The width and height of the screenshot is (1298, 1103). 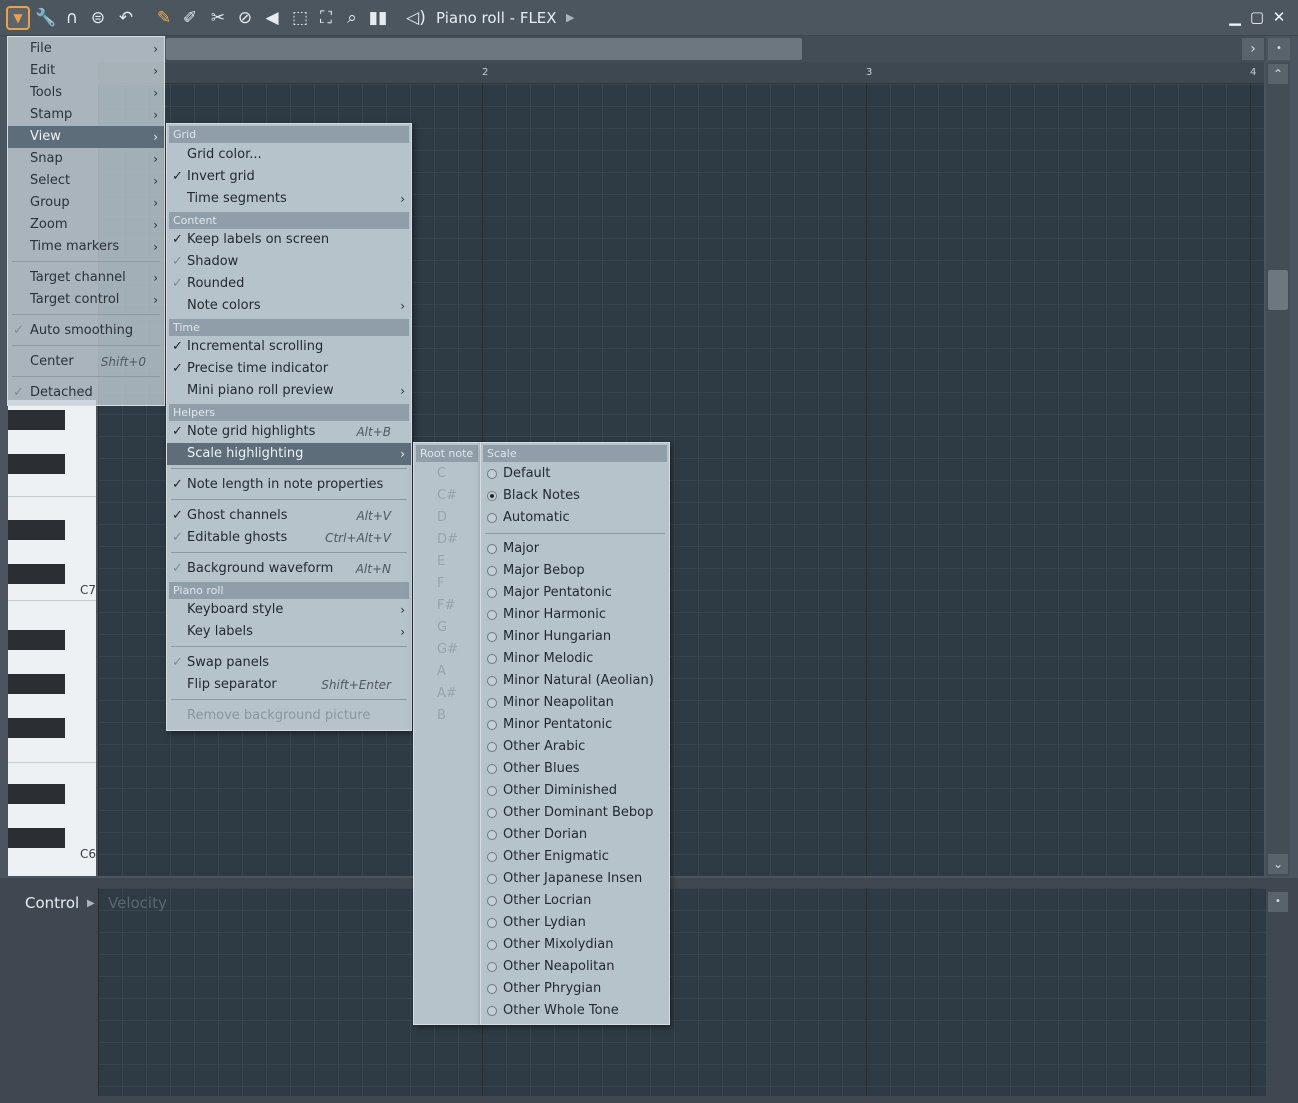 What do you see at coordinates (164, 18) in the screenshot?
I see `pencil-icon: ✎` at bounding box center [164, 18].